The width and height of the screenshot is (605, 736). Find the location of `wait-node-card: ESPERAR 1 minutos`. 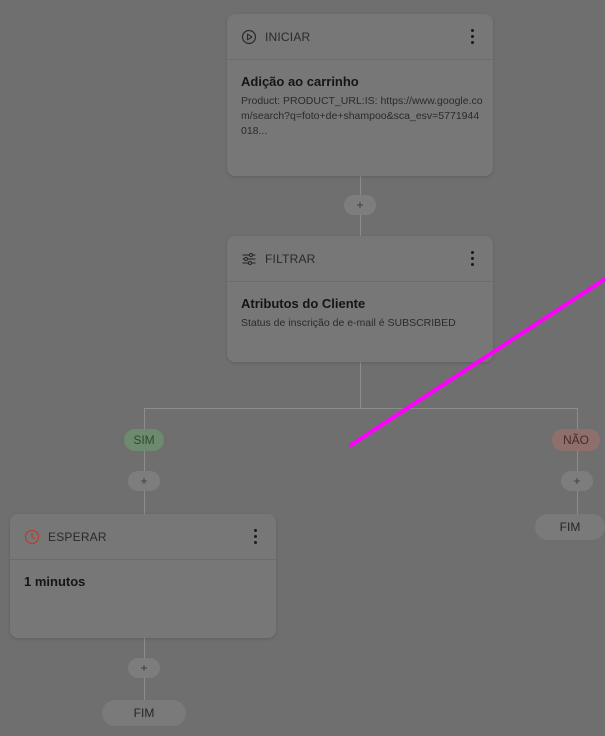

wait-node-card: ESPERAR 1 minutos is located at coordinates (143, 576).